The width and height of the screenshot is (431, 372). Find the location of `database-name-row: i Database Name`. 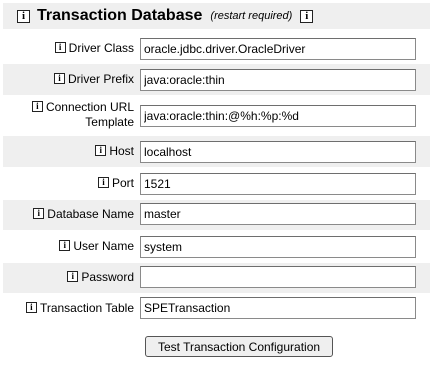

database-name-row: i Database Name is located at coordinates (216, 215).